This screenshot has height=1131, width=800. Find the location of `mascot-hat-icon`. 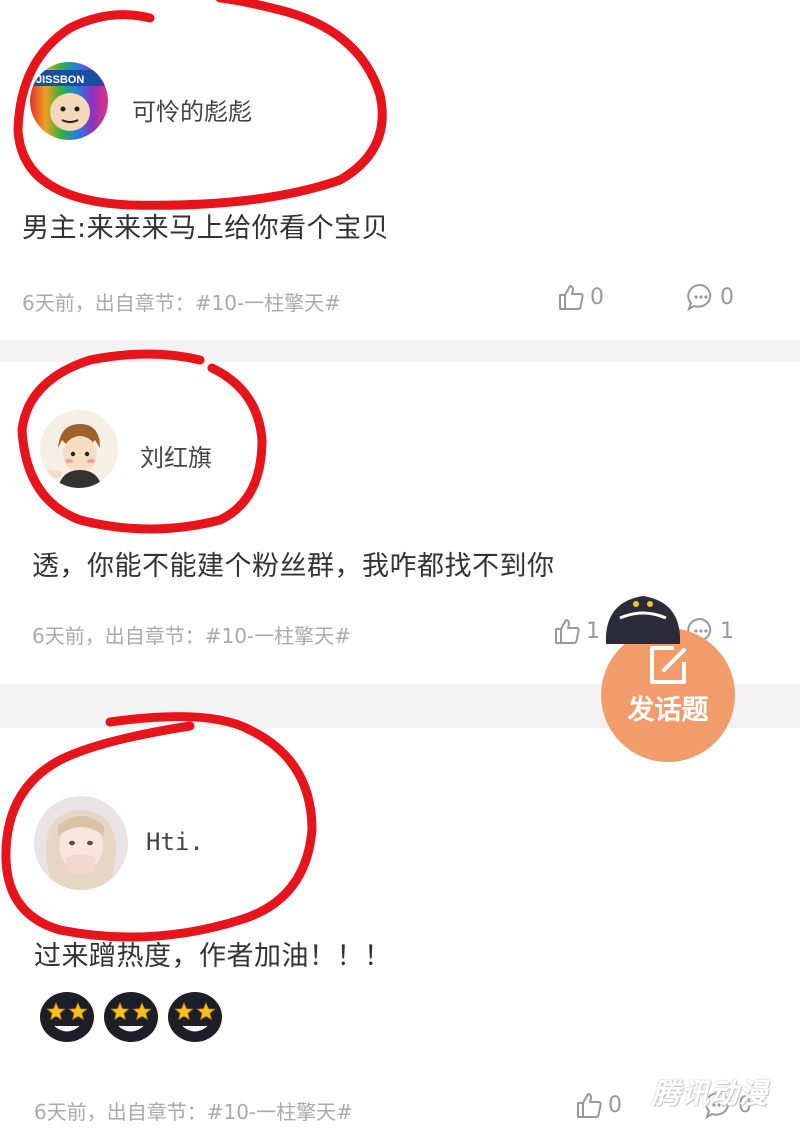

mascot-hat-icon is located at coordinates (643, 620).